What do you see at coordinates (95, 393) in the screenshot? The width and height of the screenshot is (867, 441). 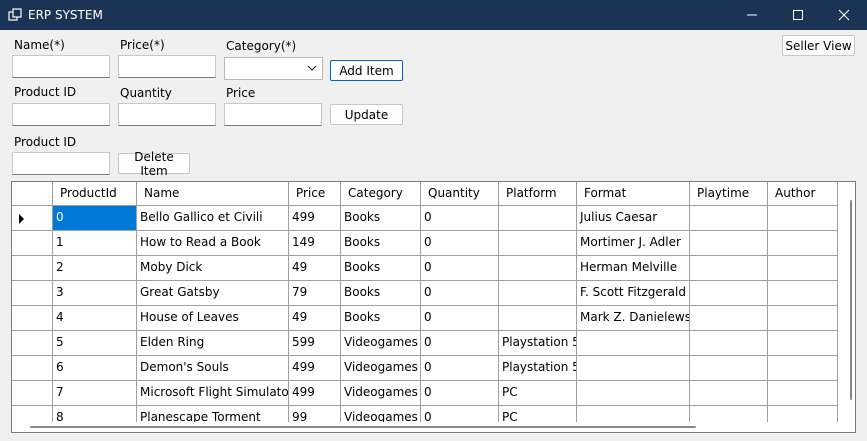 I see `cell-productid: 7` at bounding box center [95, 393].